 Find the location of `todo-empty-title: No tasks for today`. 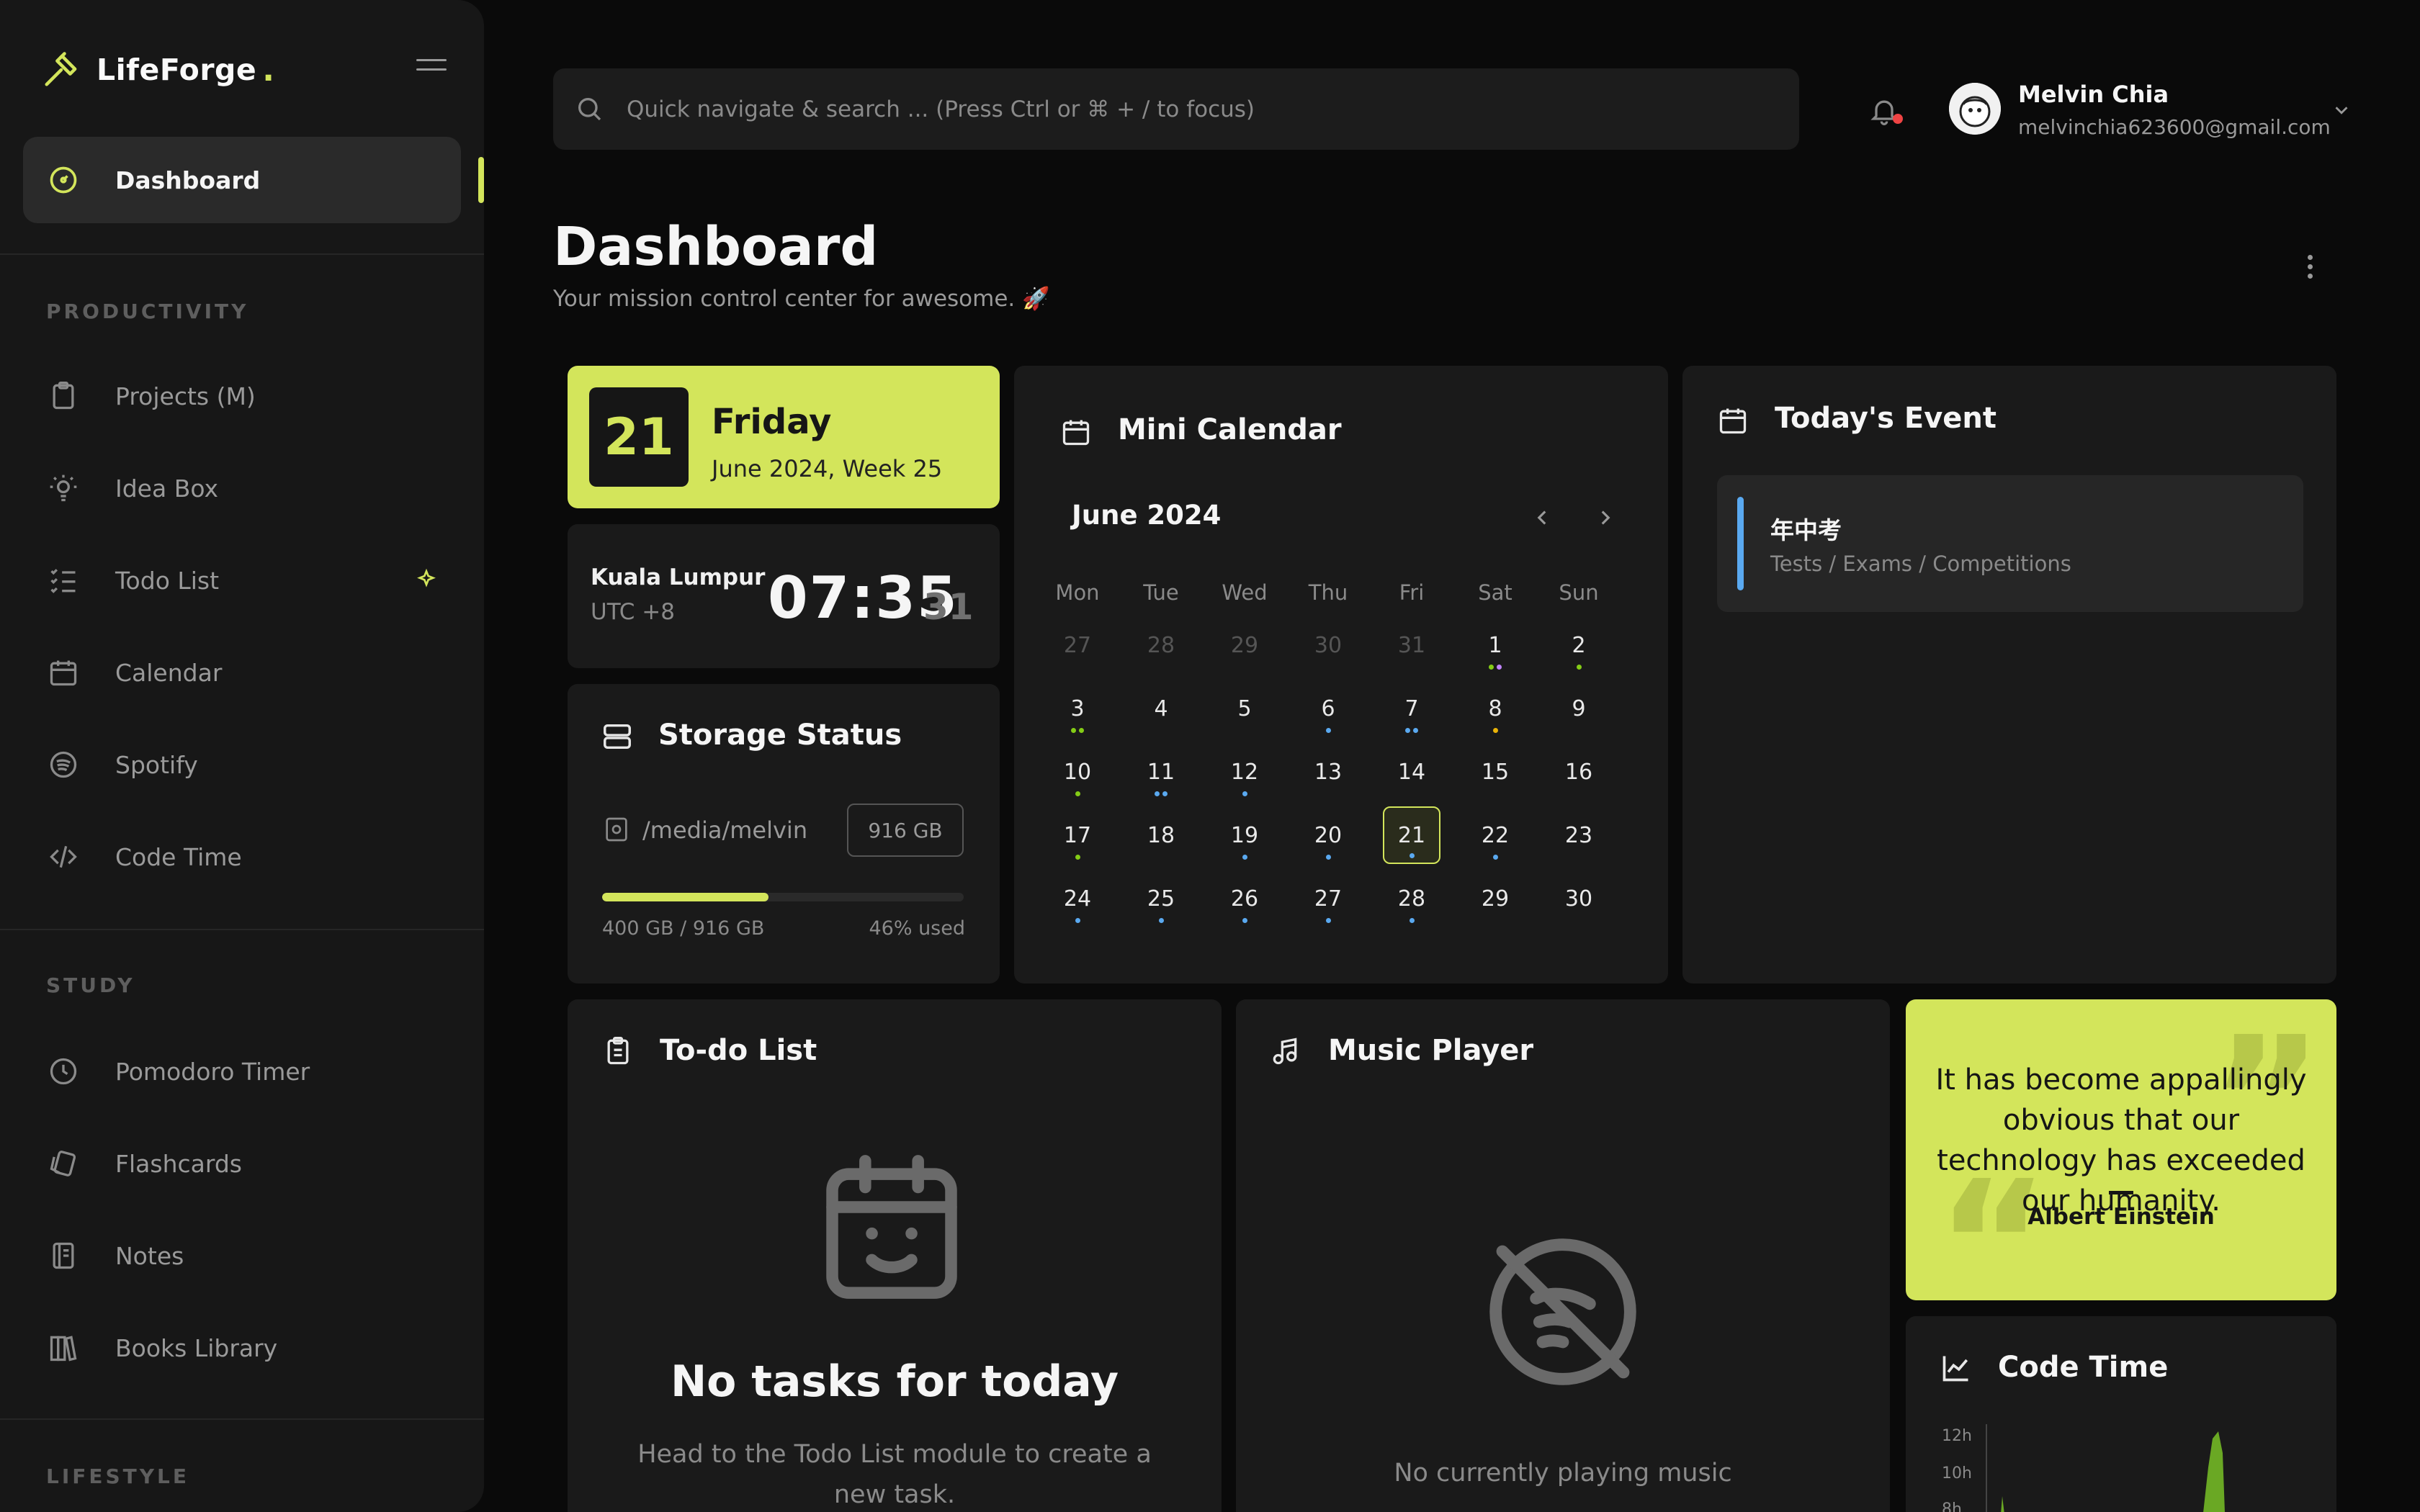

todo-empty-title: No tasks for today is located at coordinates (894, 1381).